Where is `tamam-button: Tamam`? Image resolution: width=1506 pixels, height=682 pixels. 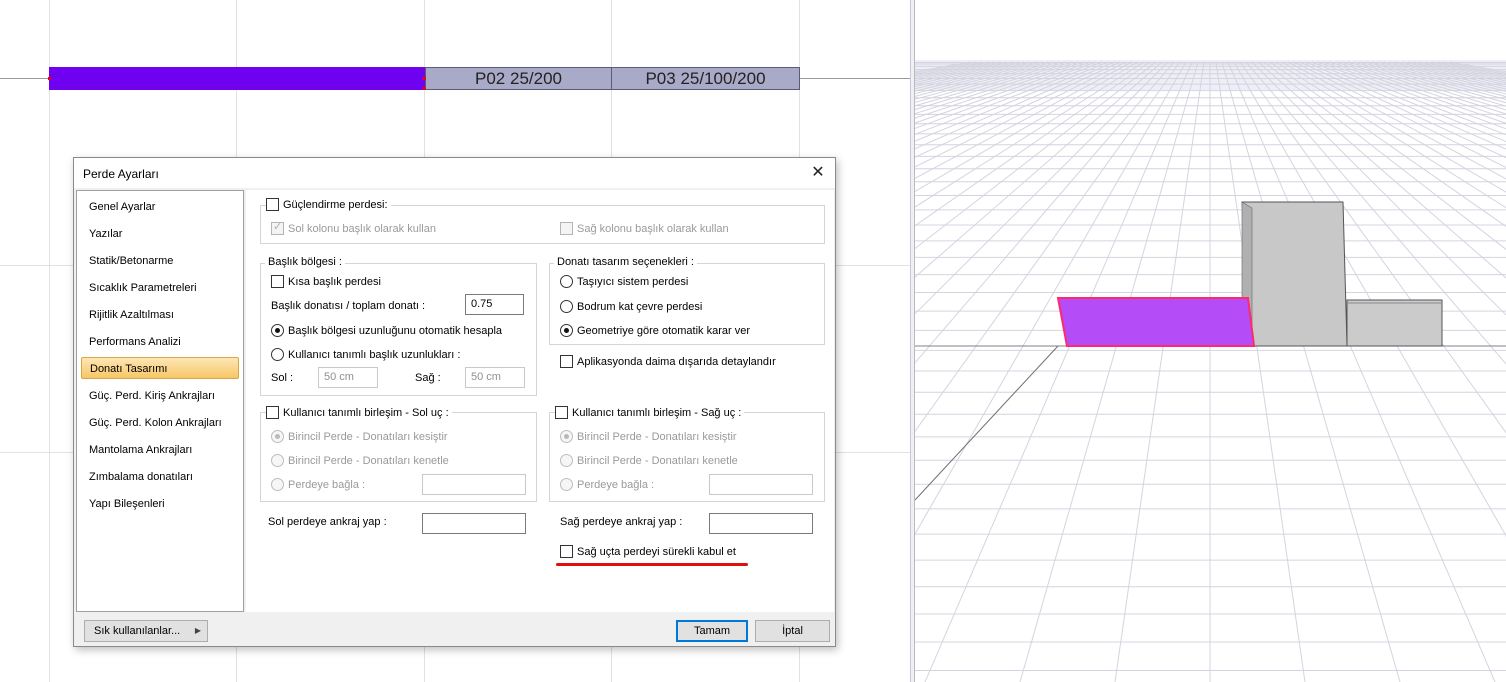
tamam-button: Tamam is located at coordinates (712, 631).